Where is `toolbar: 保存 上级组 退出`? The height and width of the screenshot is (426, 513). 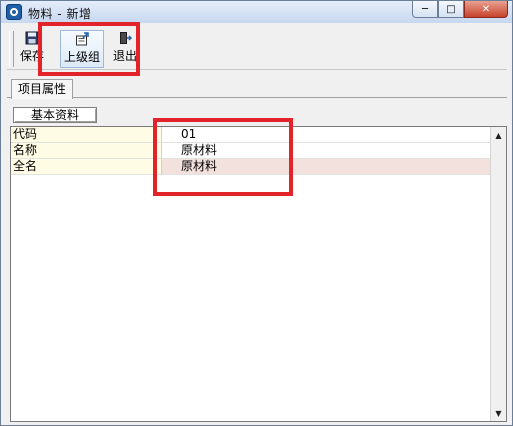
toolbar: 保存 上级组 退出 is located at coordinates (257, 48).